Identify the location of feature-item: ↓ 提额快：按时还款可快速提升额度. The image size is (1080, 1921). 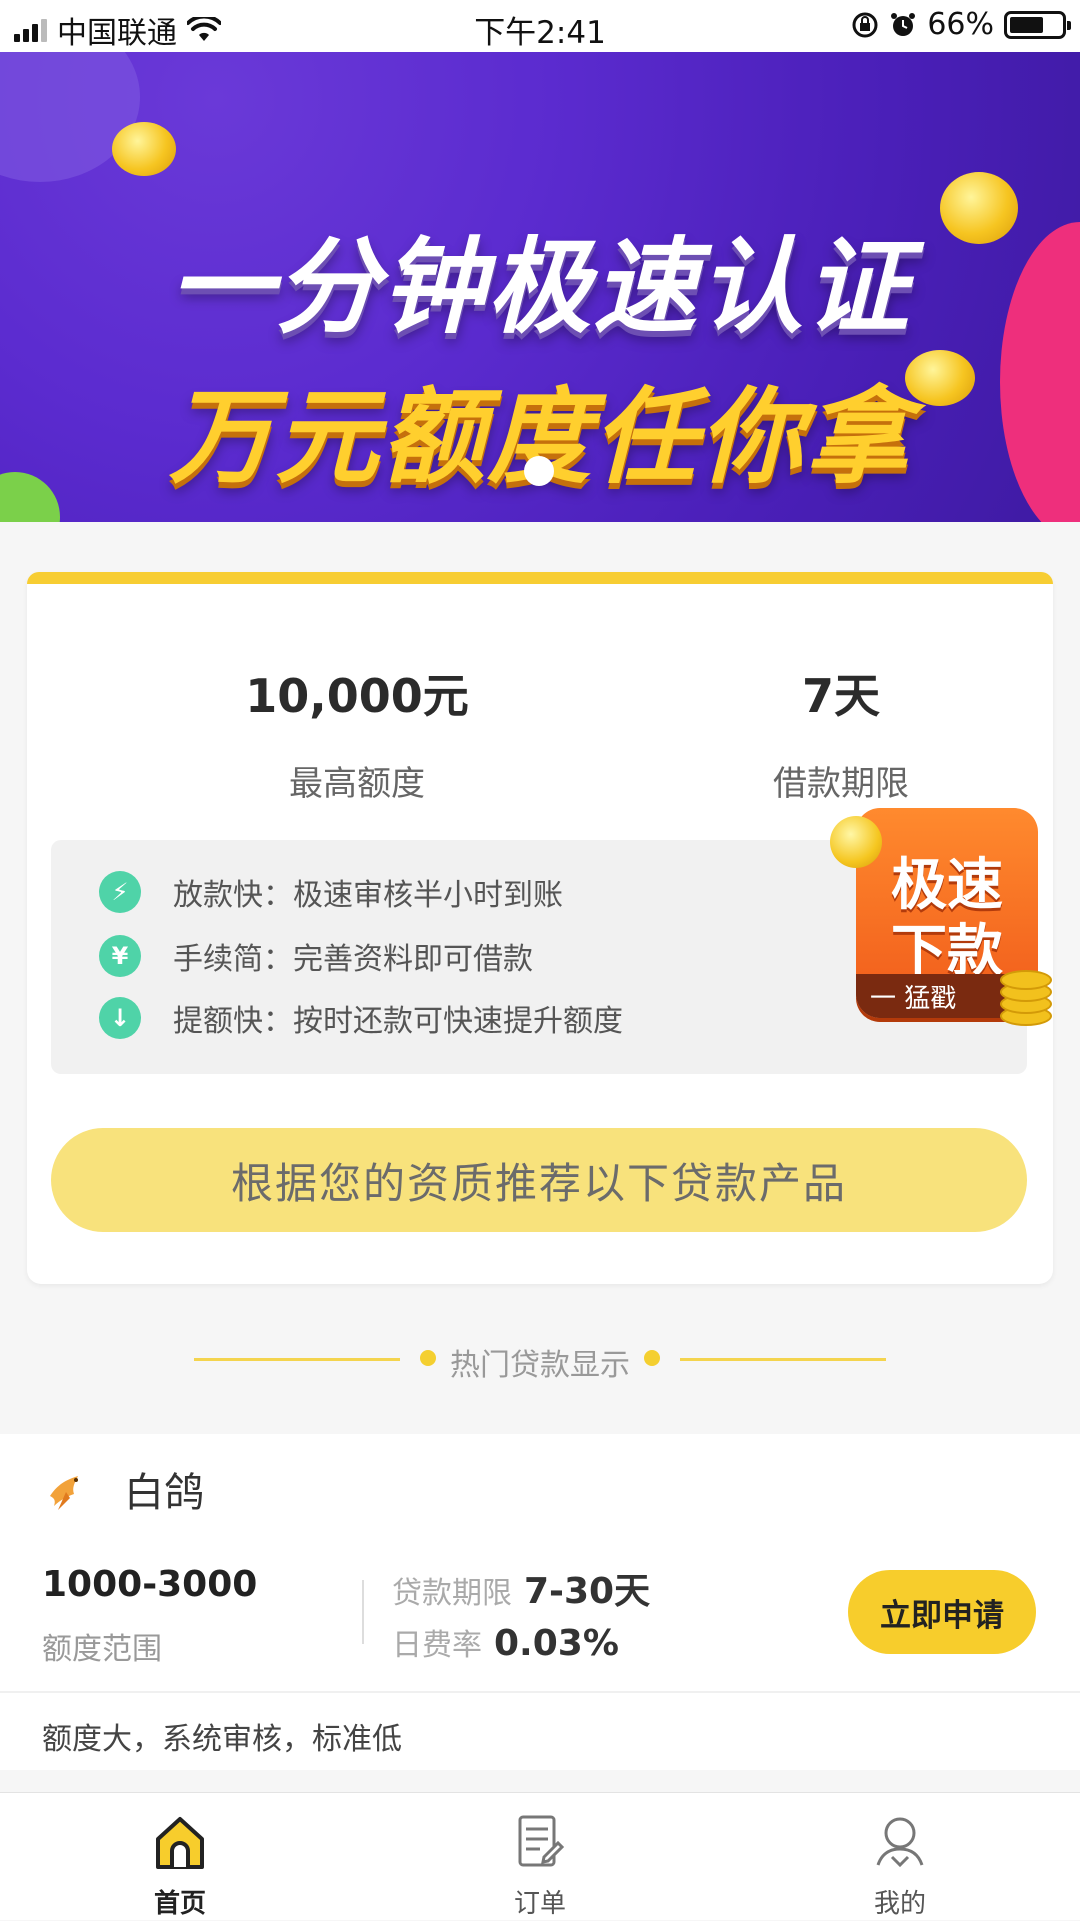
(361, 1018).